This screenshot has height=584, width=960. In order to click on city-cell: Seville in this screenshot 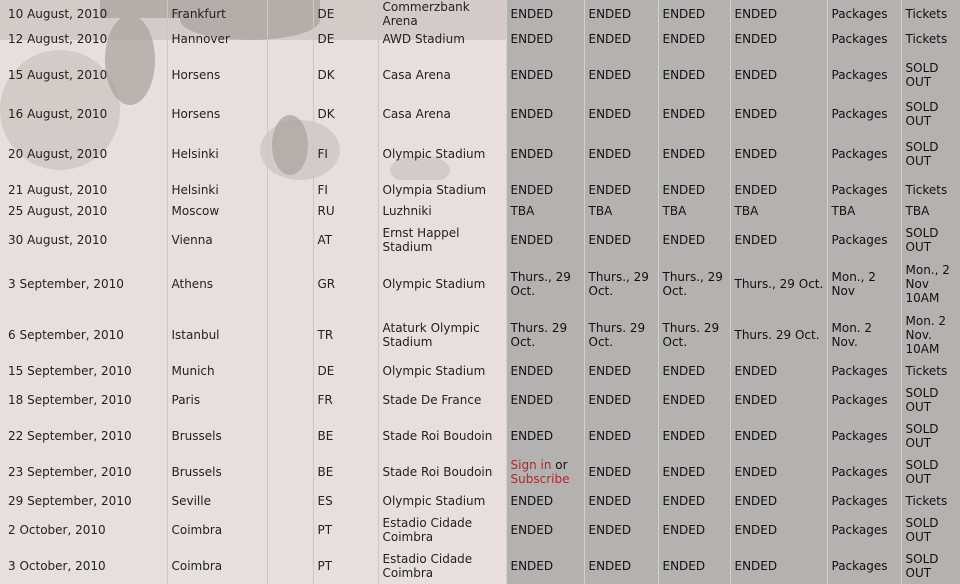, I will do `click(216, 500)`.